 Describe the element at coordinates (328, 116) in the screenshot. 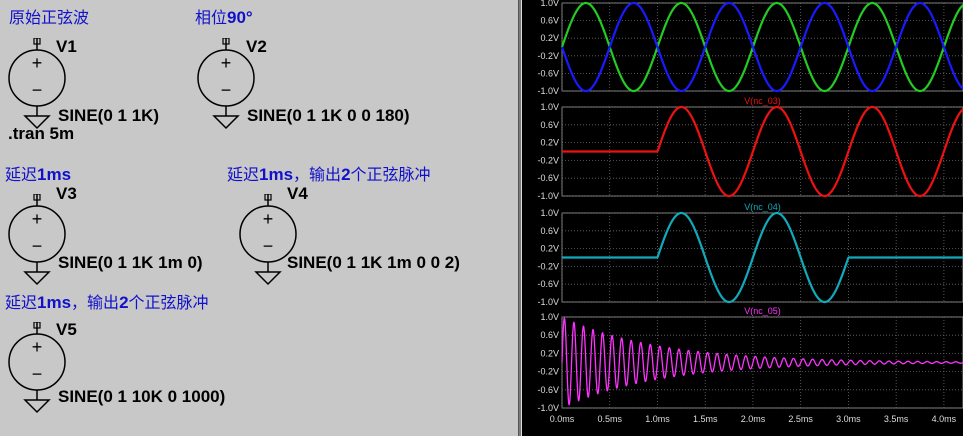

I see `source-spec-v2: SINE(0 1 1K 0 0 180)` at that location.